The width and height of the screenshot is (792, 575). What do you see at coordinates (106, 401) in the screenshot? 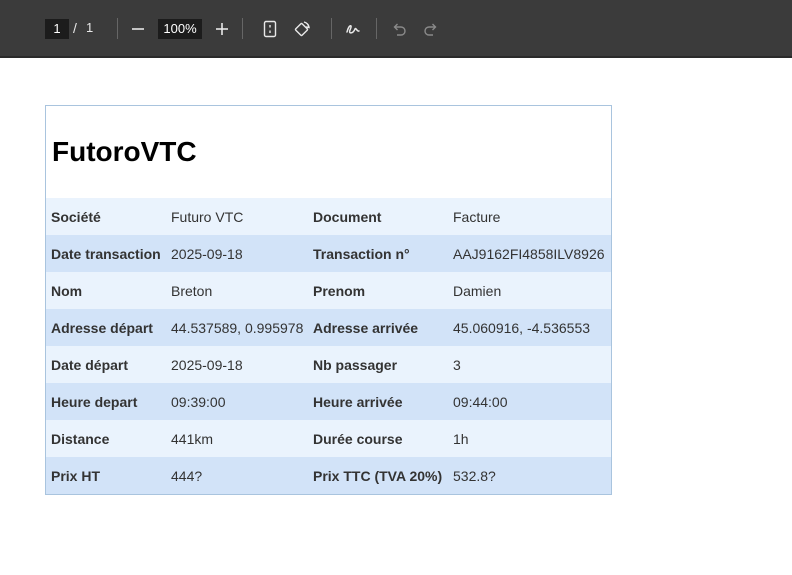
I see `row-label: Heure depart` at bounding box center [106, 401].